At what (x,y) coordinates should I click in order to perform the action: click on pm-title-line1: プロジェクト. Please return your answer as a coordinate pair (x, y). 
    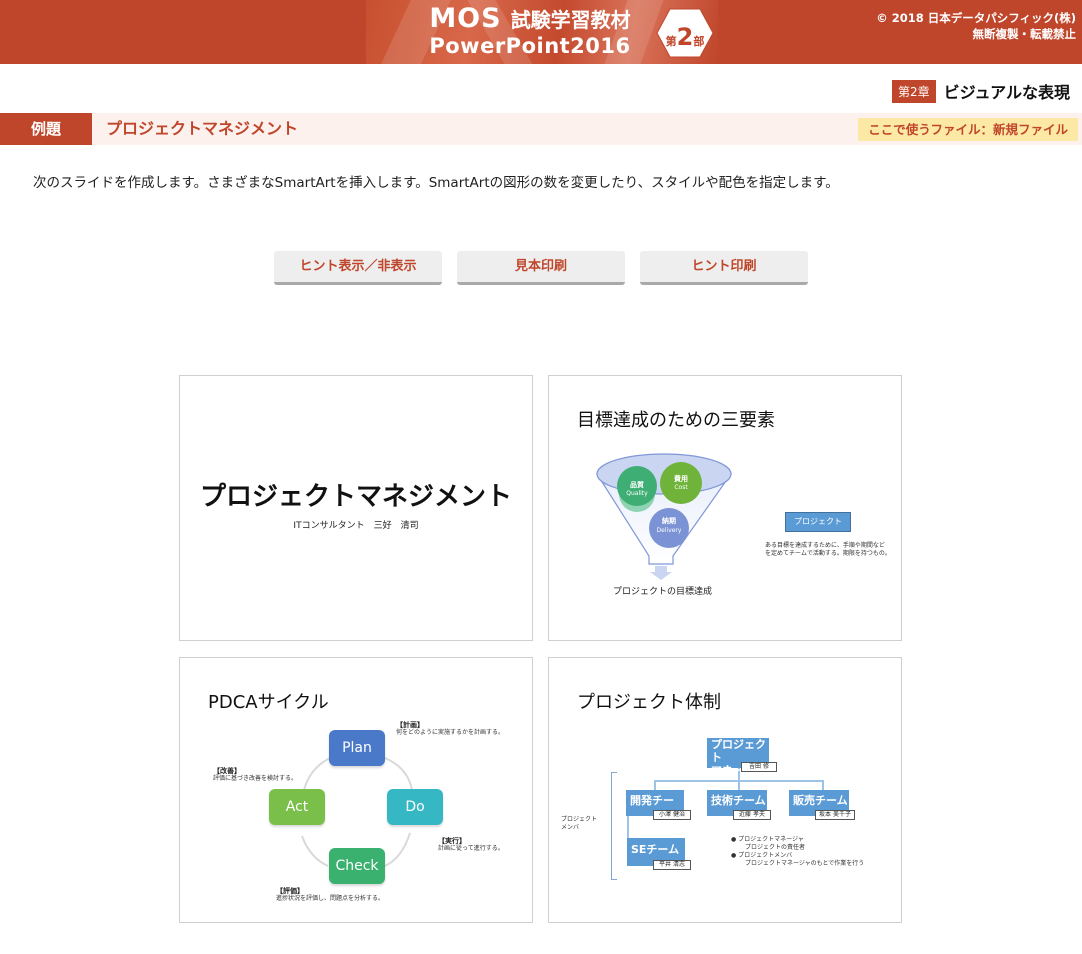
    Looking at the image, I should click on (738, 751).